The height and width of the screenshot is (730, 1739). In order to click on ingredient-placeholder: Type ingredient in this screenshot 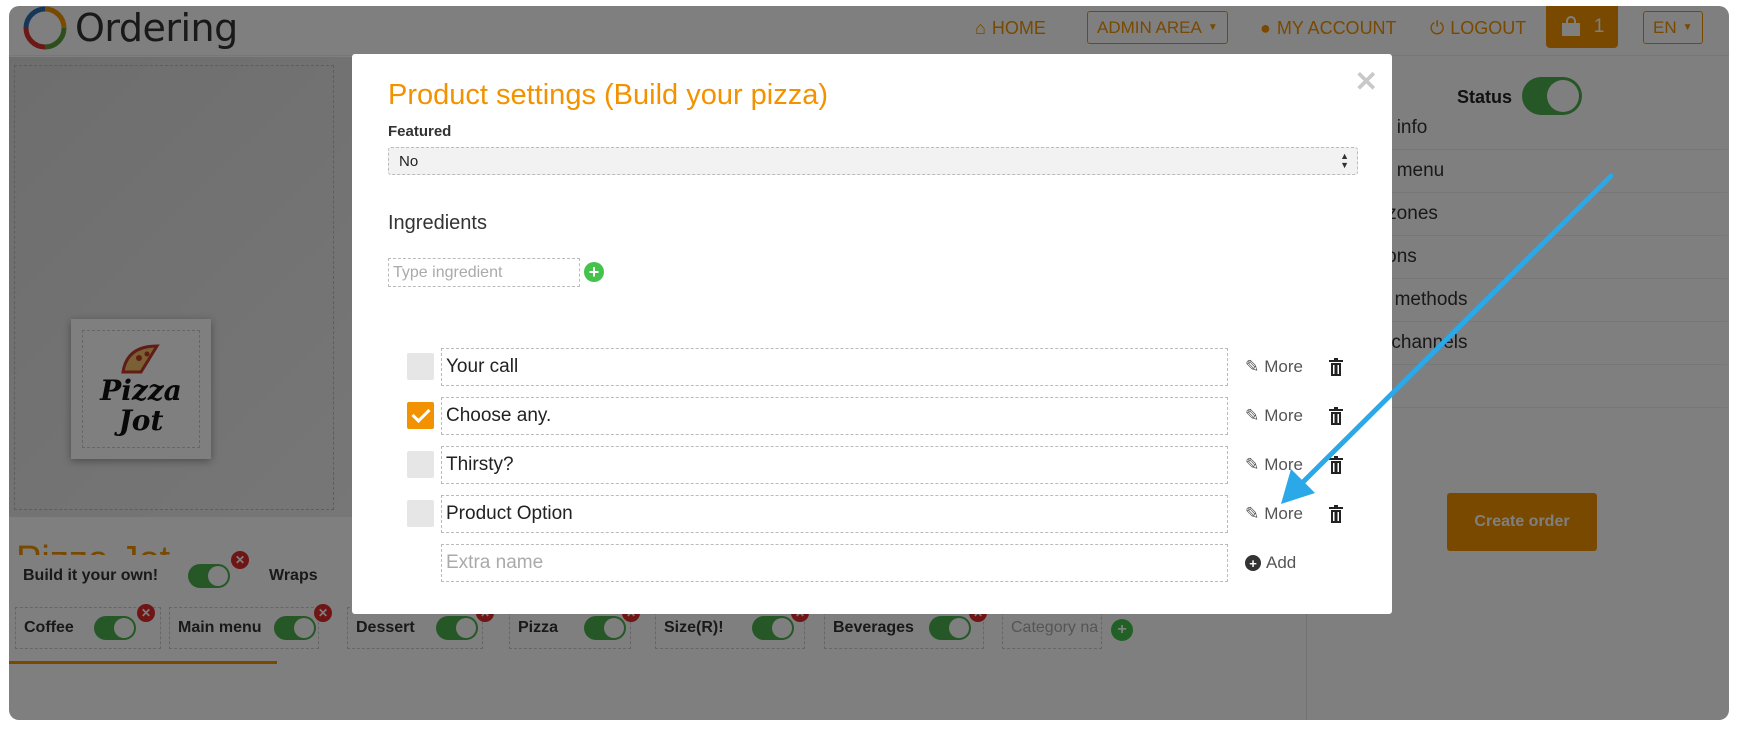, I will do `click(448, 272)`.